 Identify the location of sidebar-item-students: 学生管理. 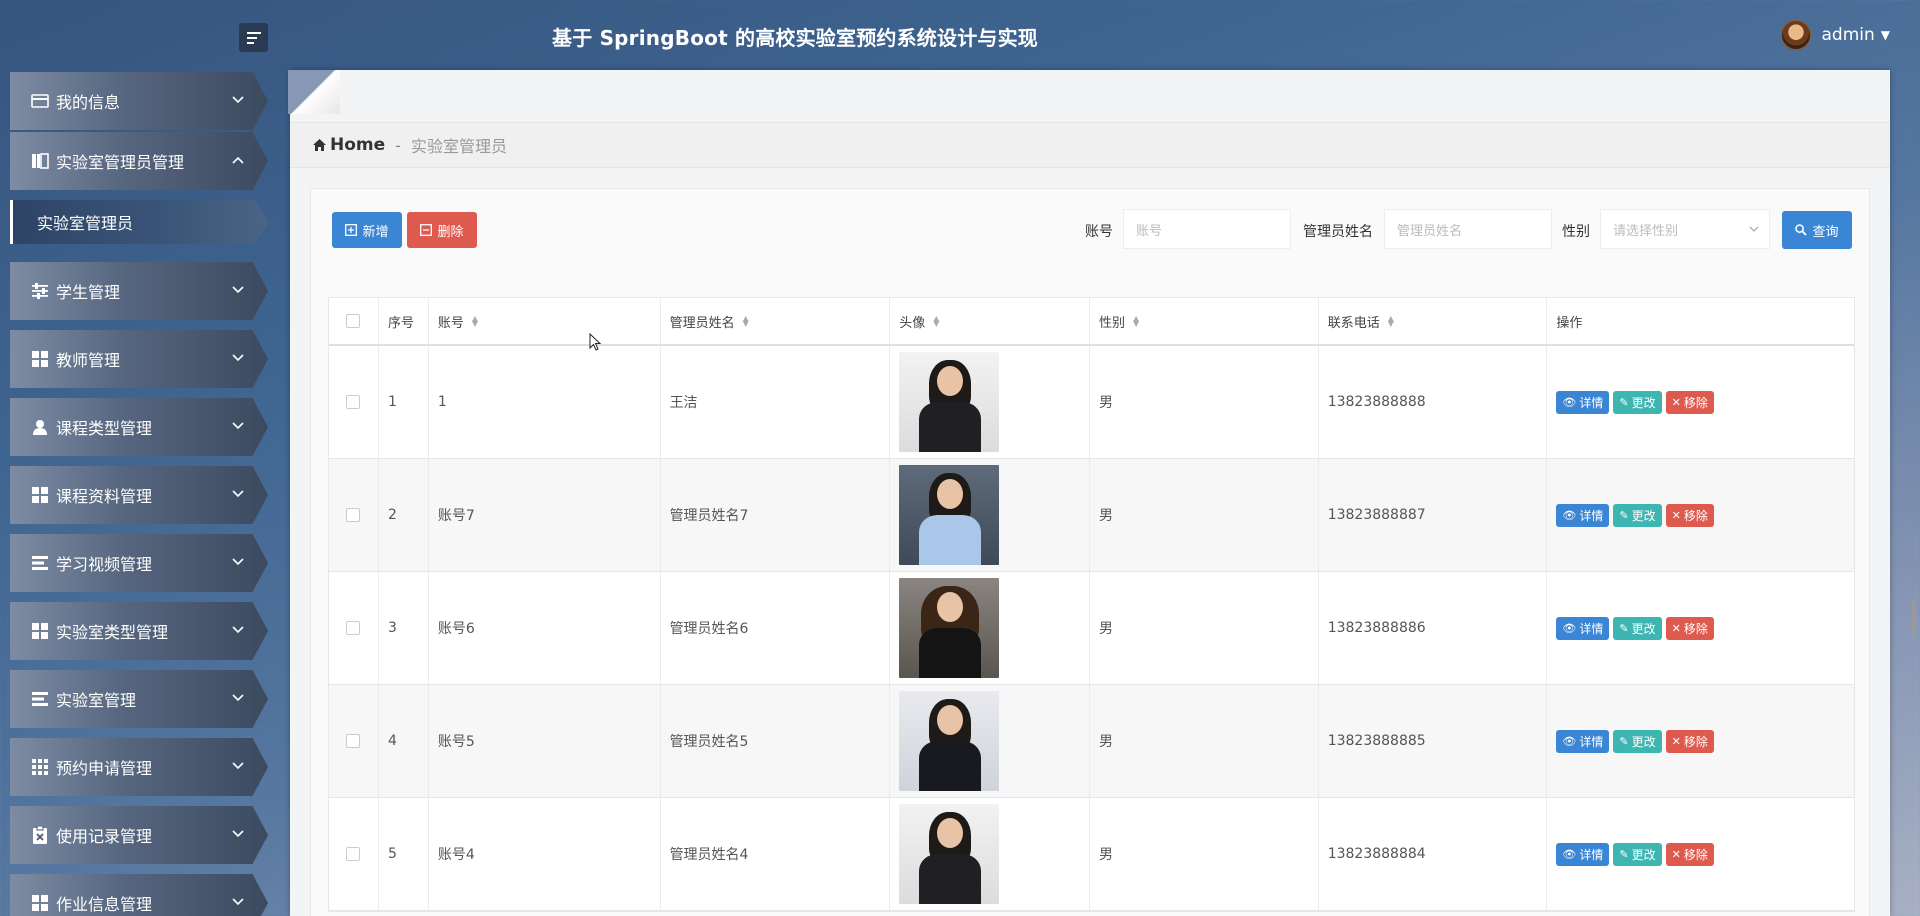
(139, 291).